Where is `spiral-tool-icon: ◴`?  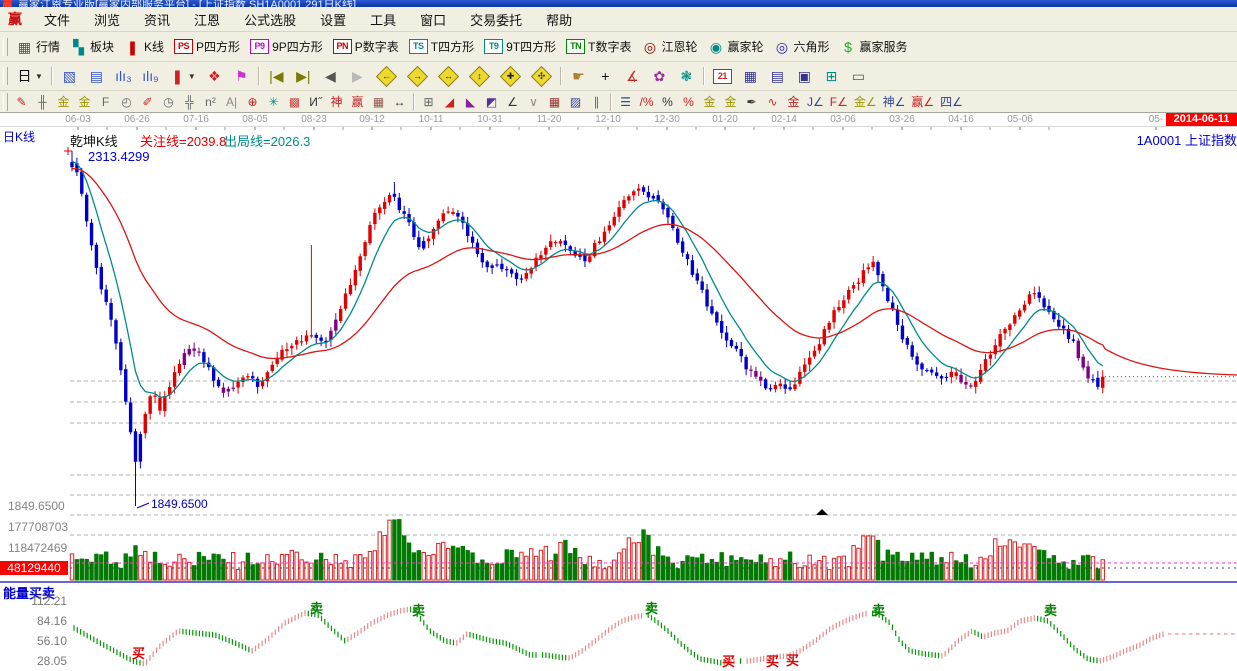
spiral-tool-icon: ◴ is located at coordinates (126, 101).